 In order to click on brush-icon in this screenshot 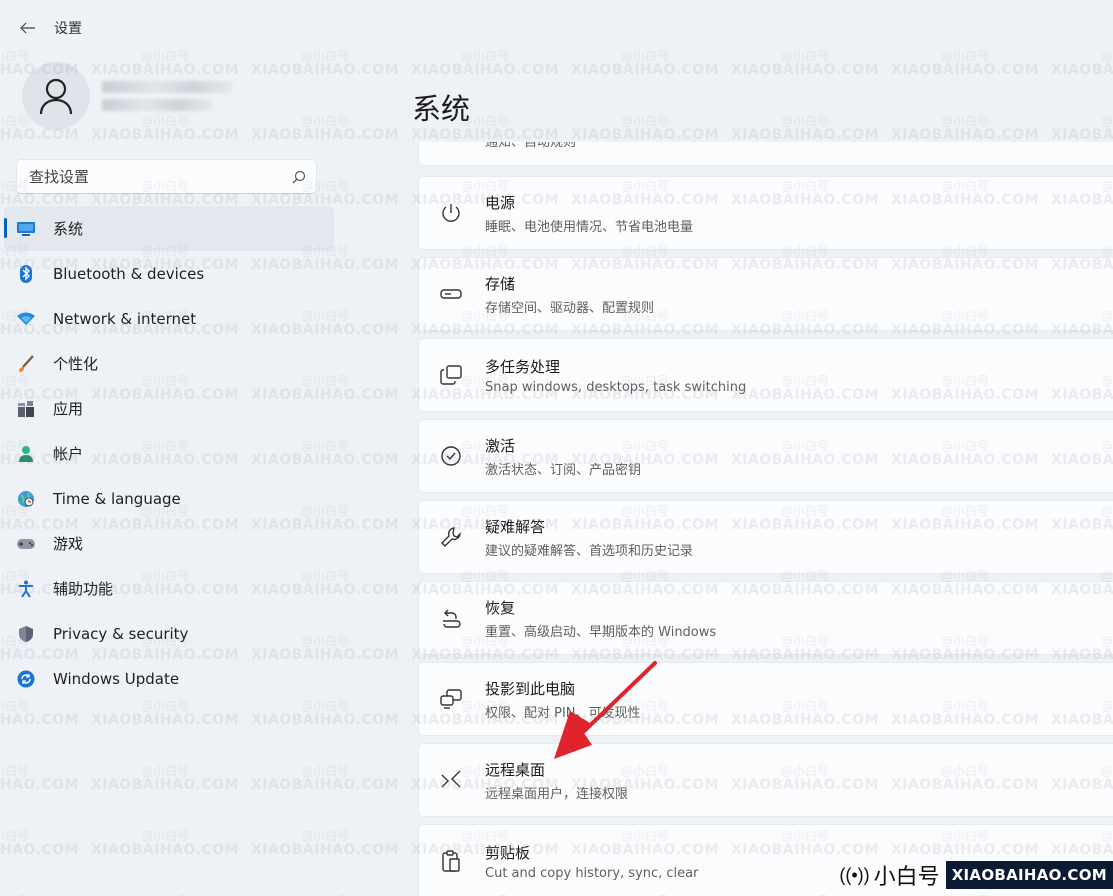, I will do `click(26, 364)`.